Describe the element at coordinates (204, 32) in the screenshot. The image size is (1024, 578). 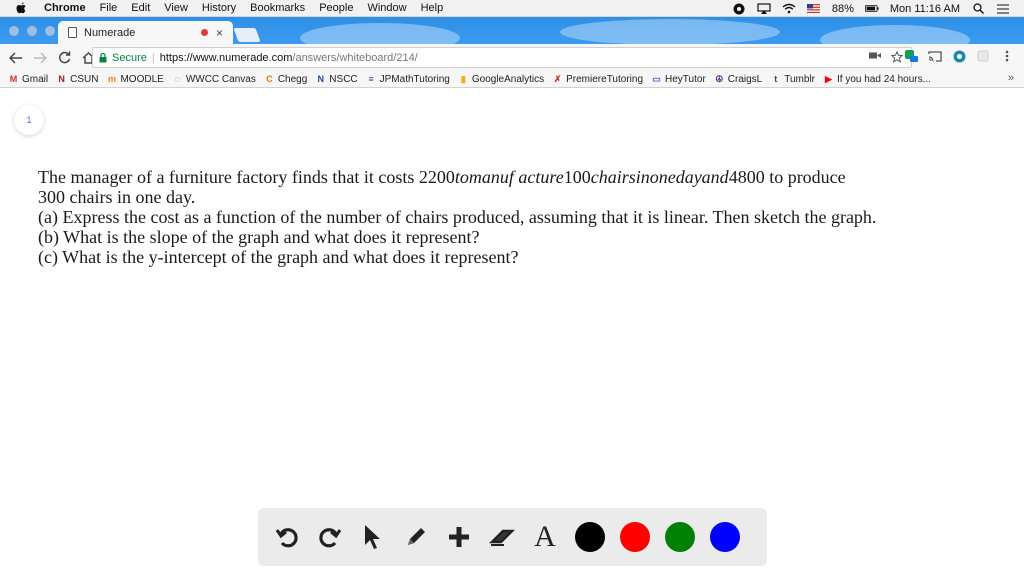
I see `recording-indicator-icon` at that location.